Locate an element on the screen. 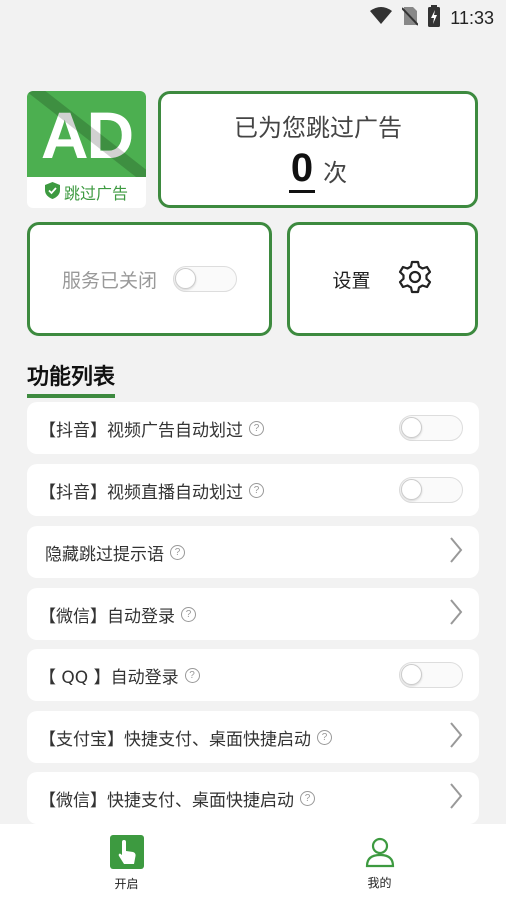  battery-charging-icon is located at coordinates (434, 18).